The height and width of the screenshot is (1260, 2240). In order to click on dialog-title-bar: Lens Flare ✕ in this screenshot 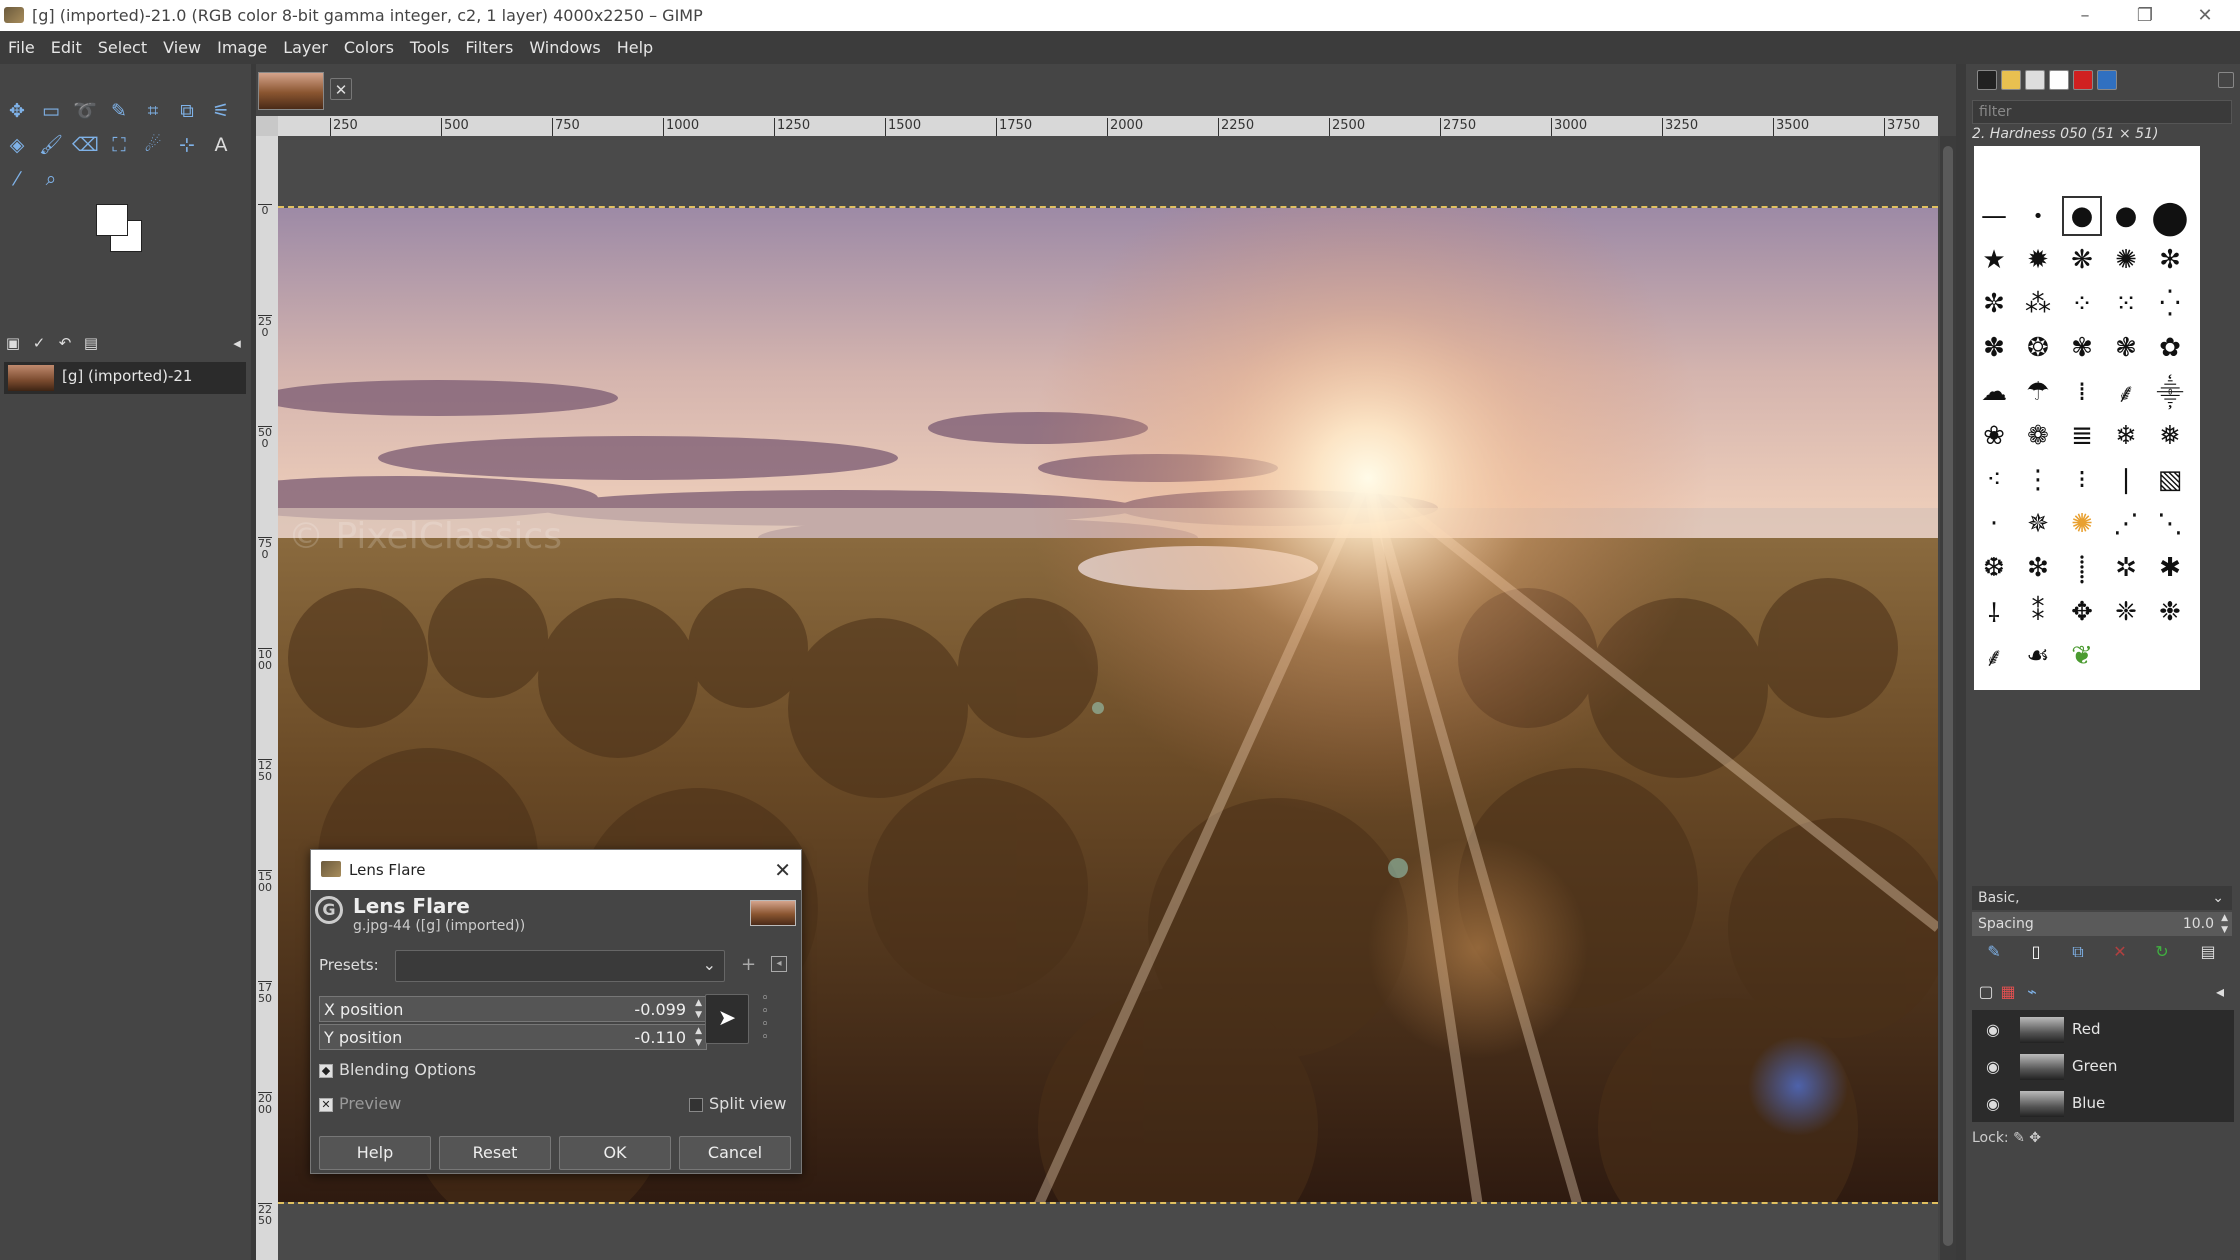, I will do `click(556, 870)`.